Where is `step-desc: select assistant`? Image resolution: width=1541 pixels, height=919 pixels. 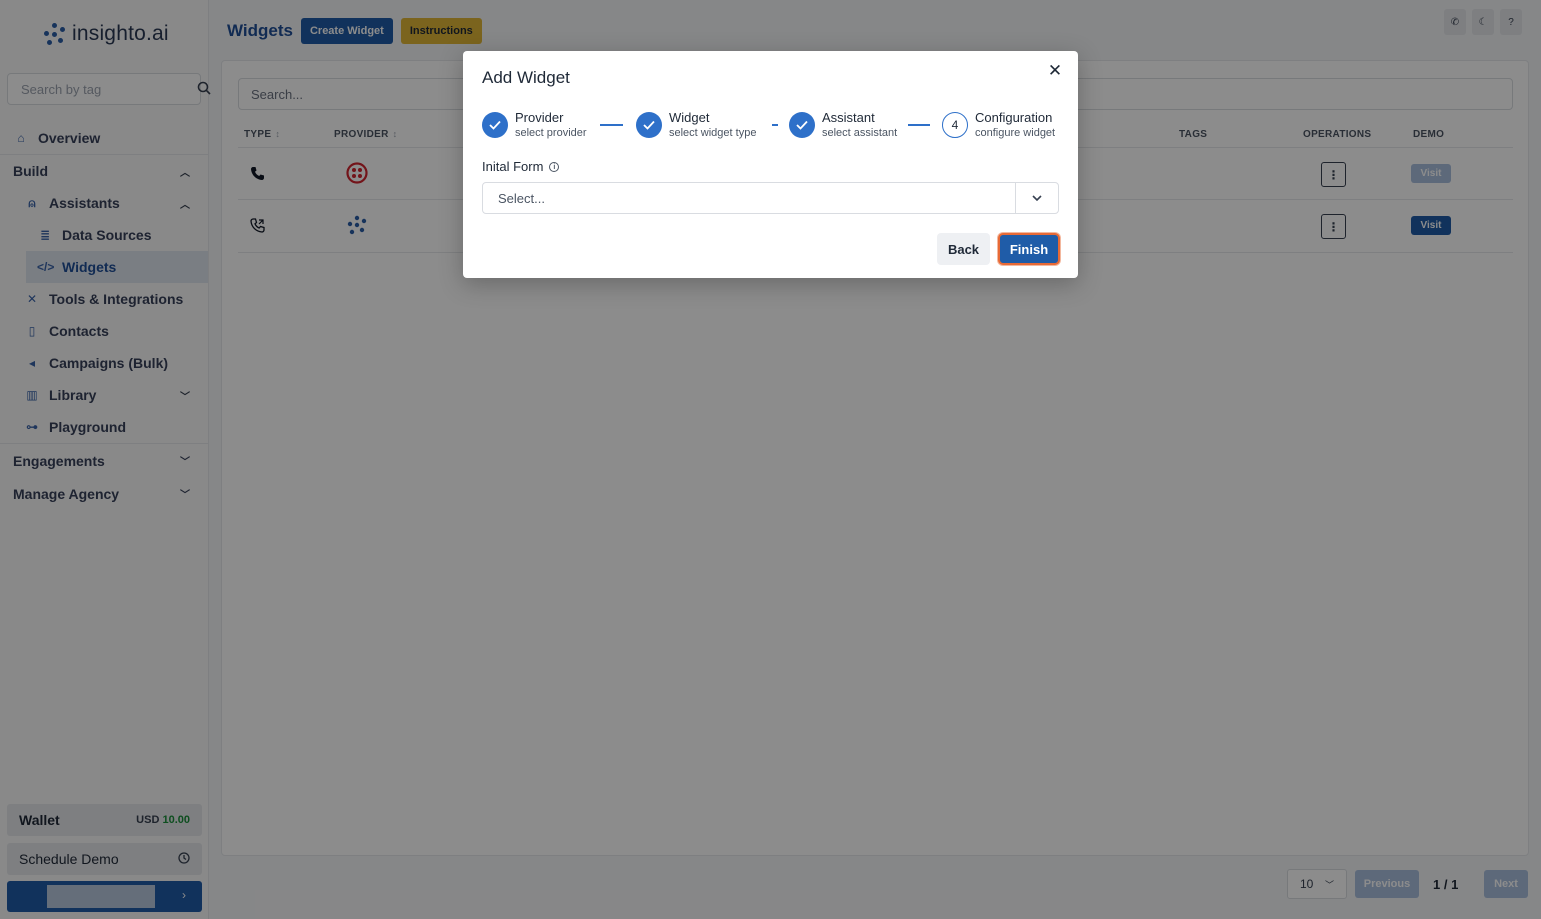
step-desc: select assistant is located at coordinates (860, 133).